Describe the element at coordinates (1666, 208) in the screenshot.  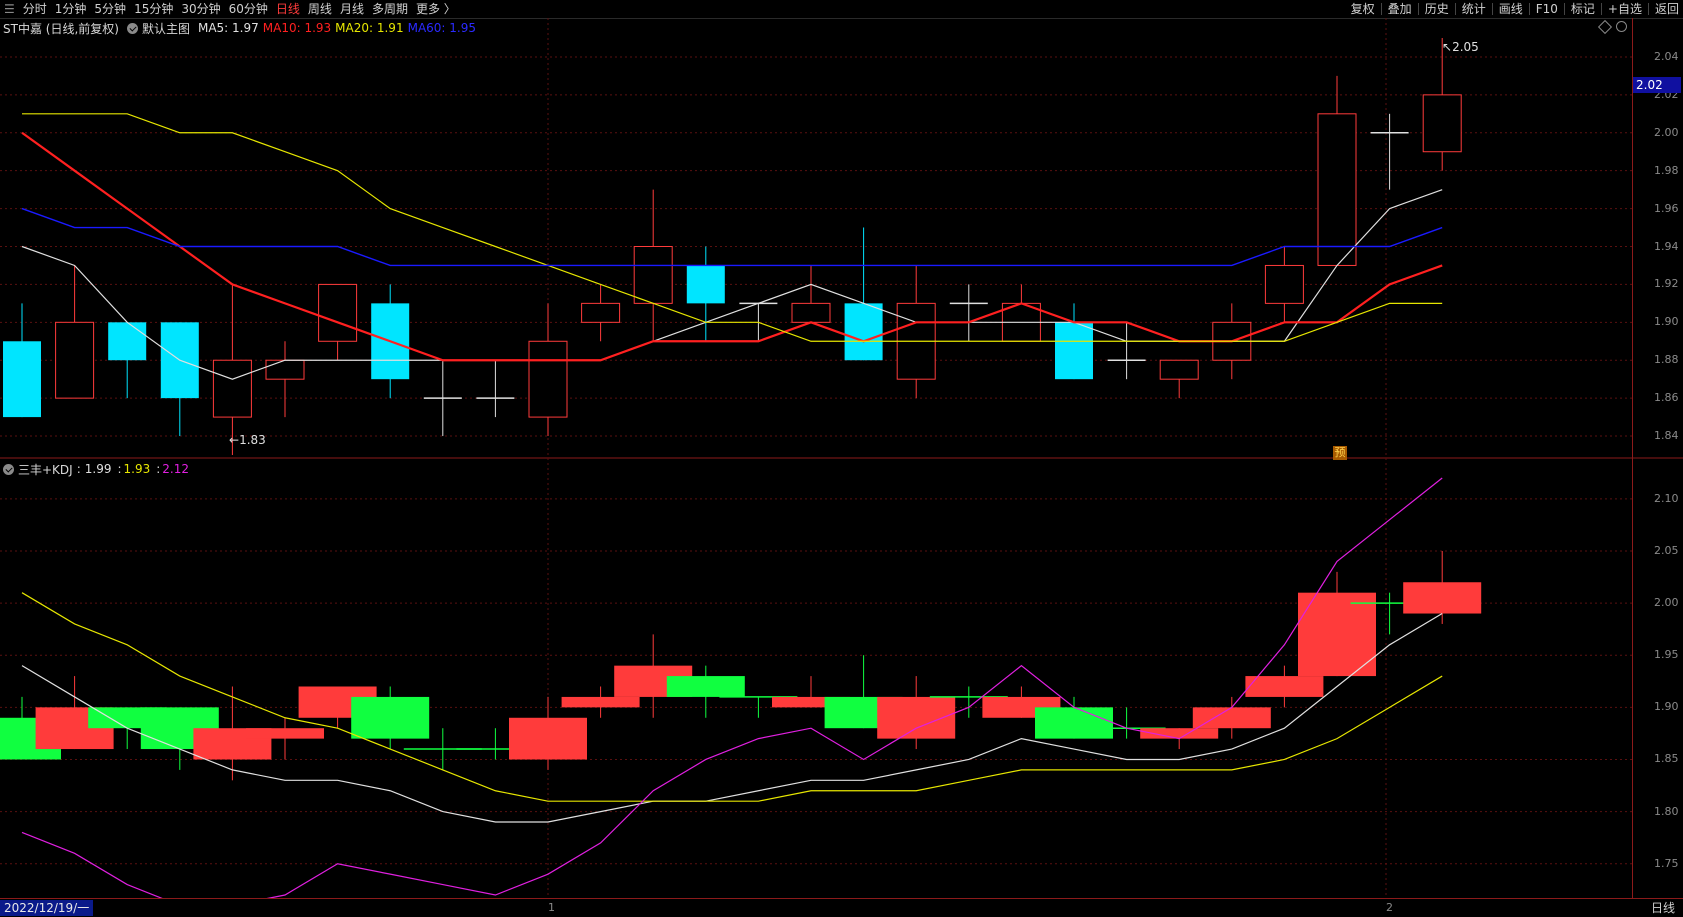
I see `y-tick-label: 1.96` at that location.